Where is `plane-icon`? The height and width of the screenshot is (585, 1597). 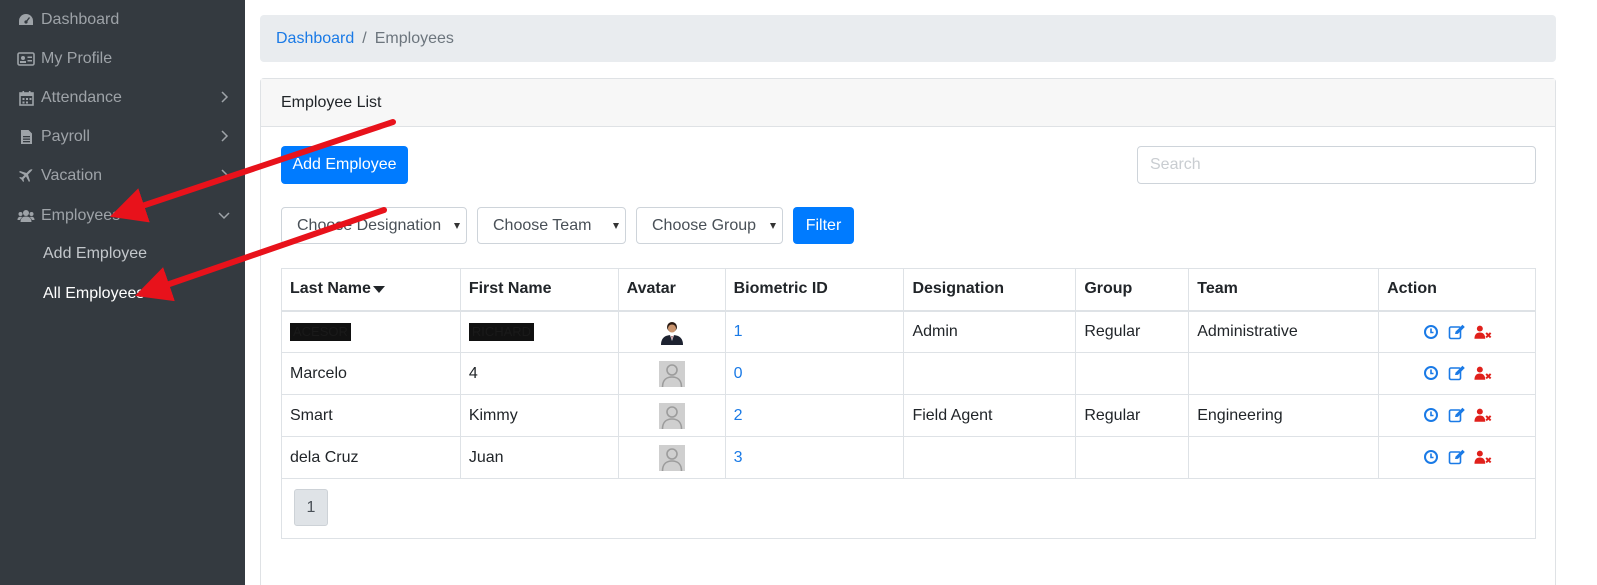 plane-icon is located at coordinates (26, 176).